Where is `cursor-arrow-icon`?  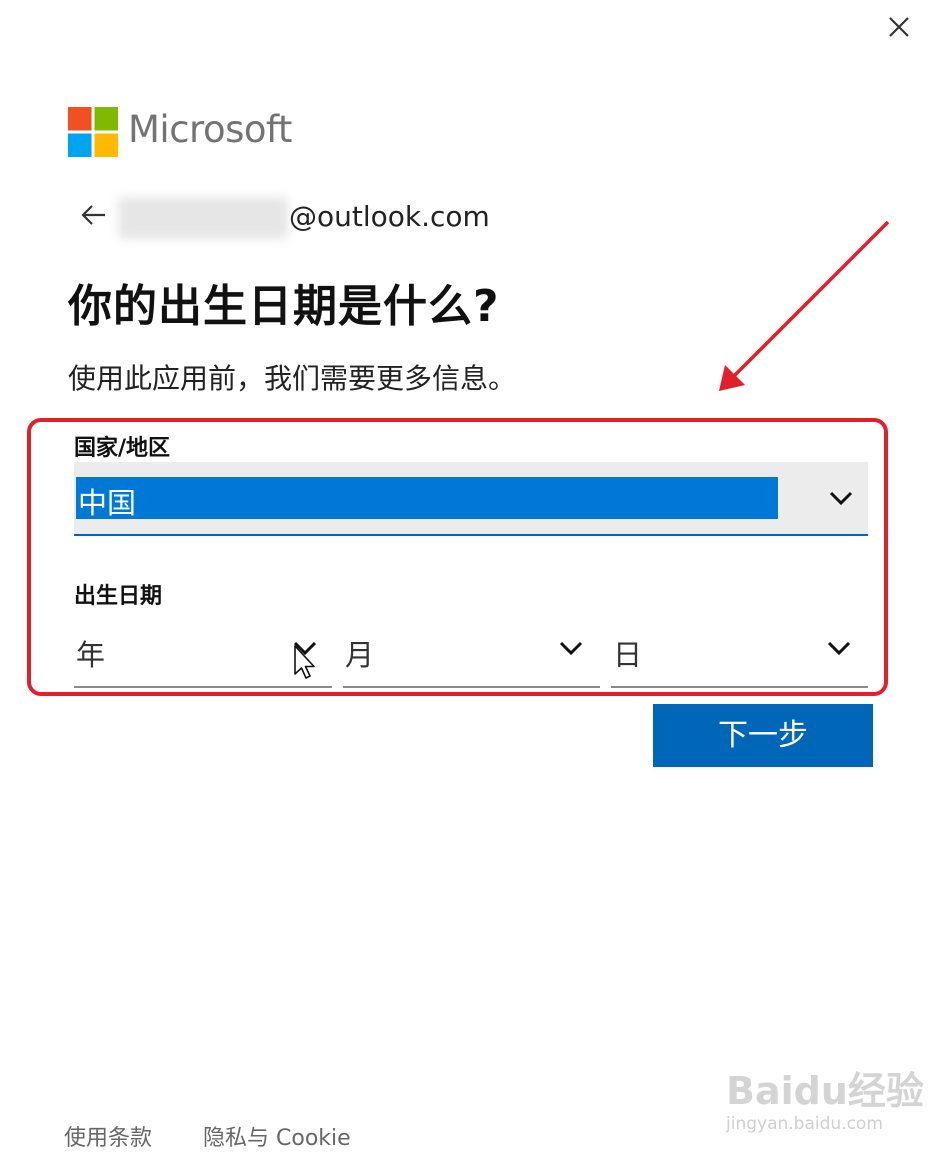
cursor-arrow-icon is located at coordinates (304, 662).